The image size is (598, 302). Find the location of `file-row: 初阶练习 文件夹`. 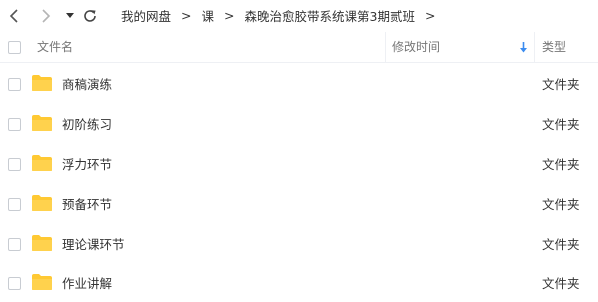

file-row: 初阶练习 文件夹 is located at coordinates (299, 125).